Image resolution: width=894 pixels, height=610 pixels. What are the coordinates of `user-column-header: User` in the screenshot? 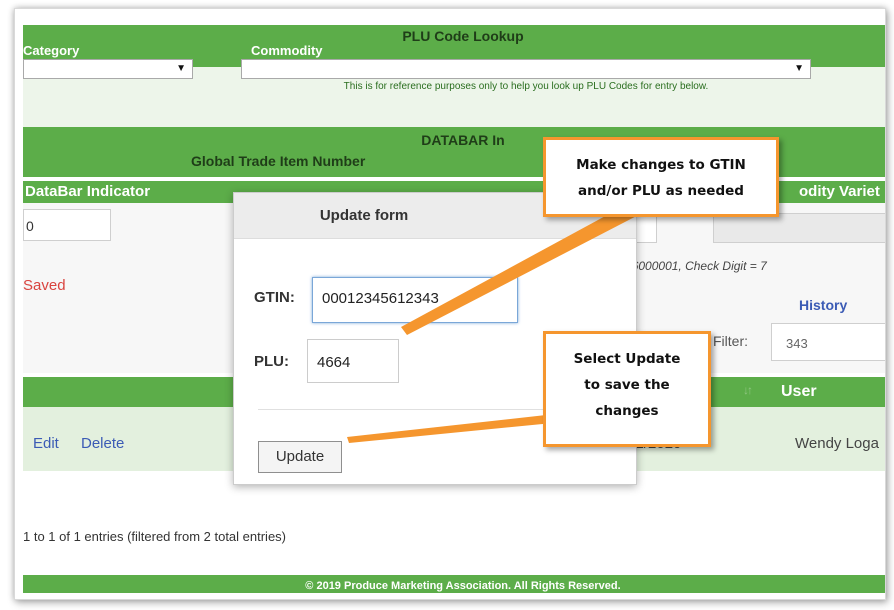 It's located at (799, 392).